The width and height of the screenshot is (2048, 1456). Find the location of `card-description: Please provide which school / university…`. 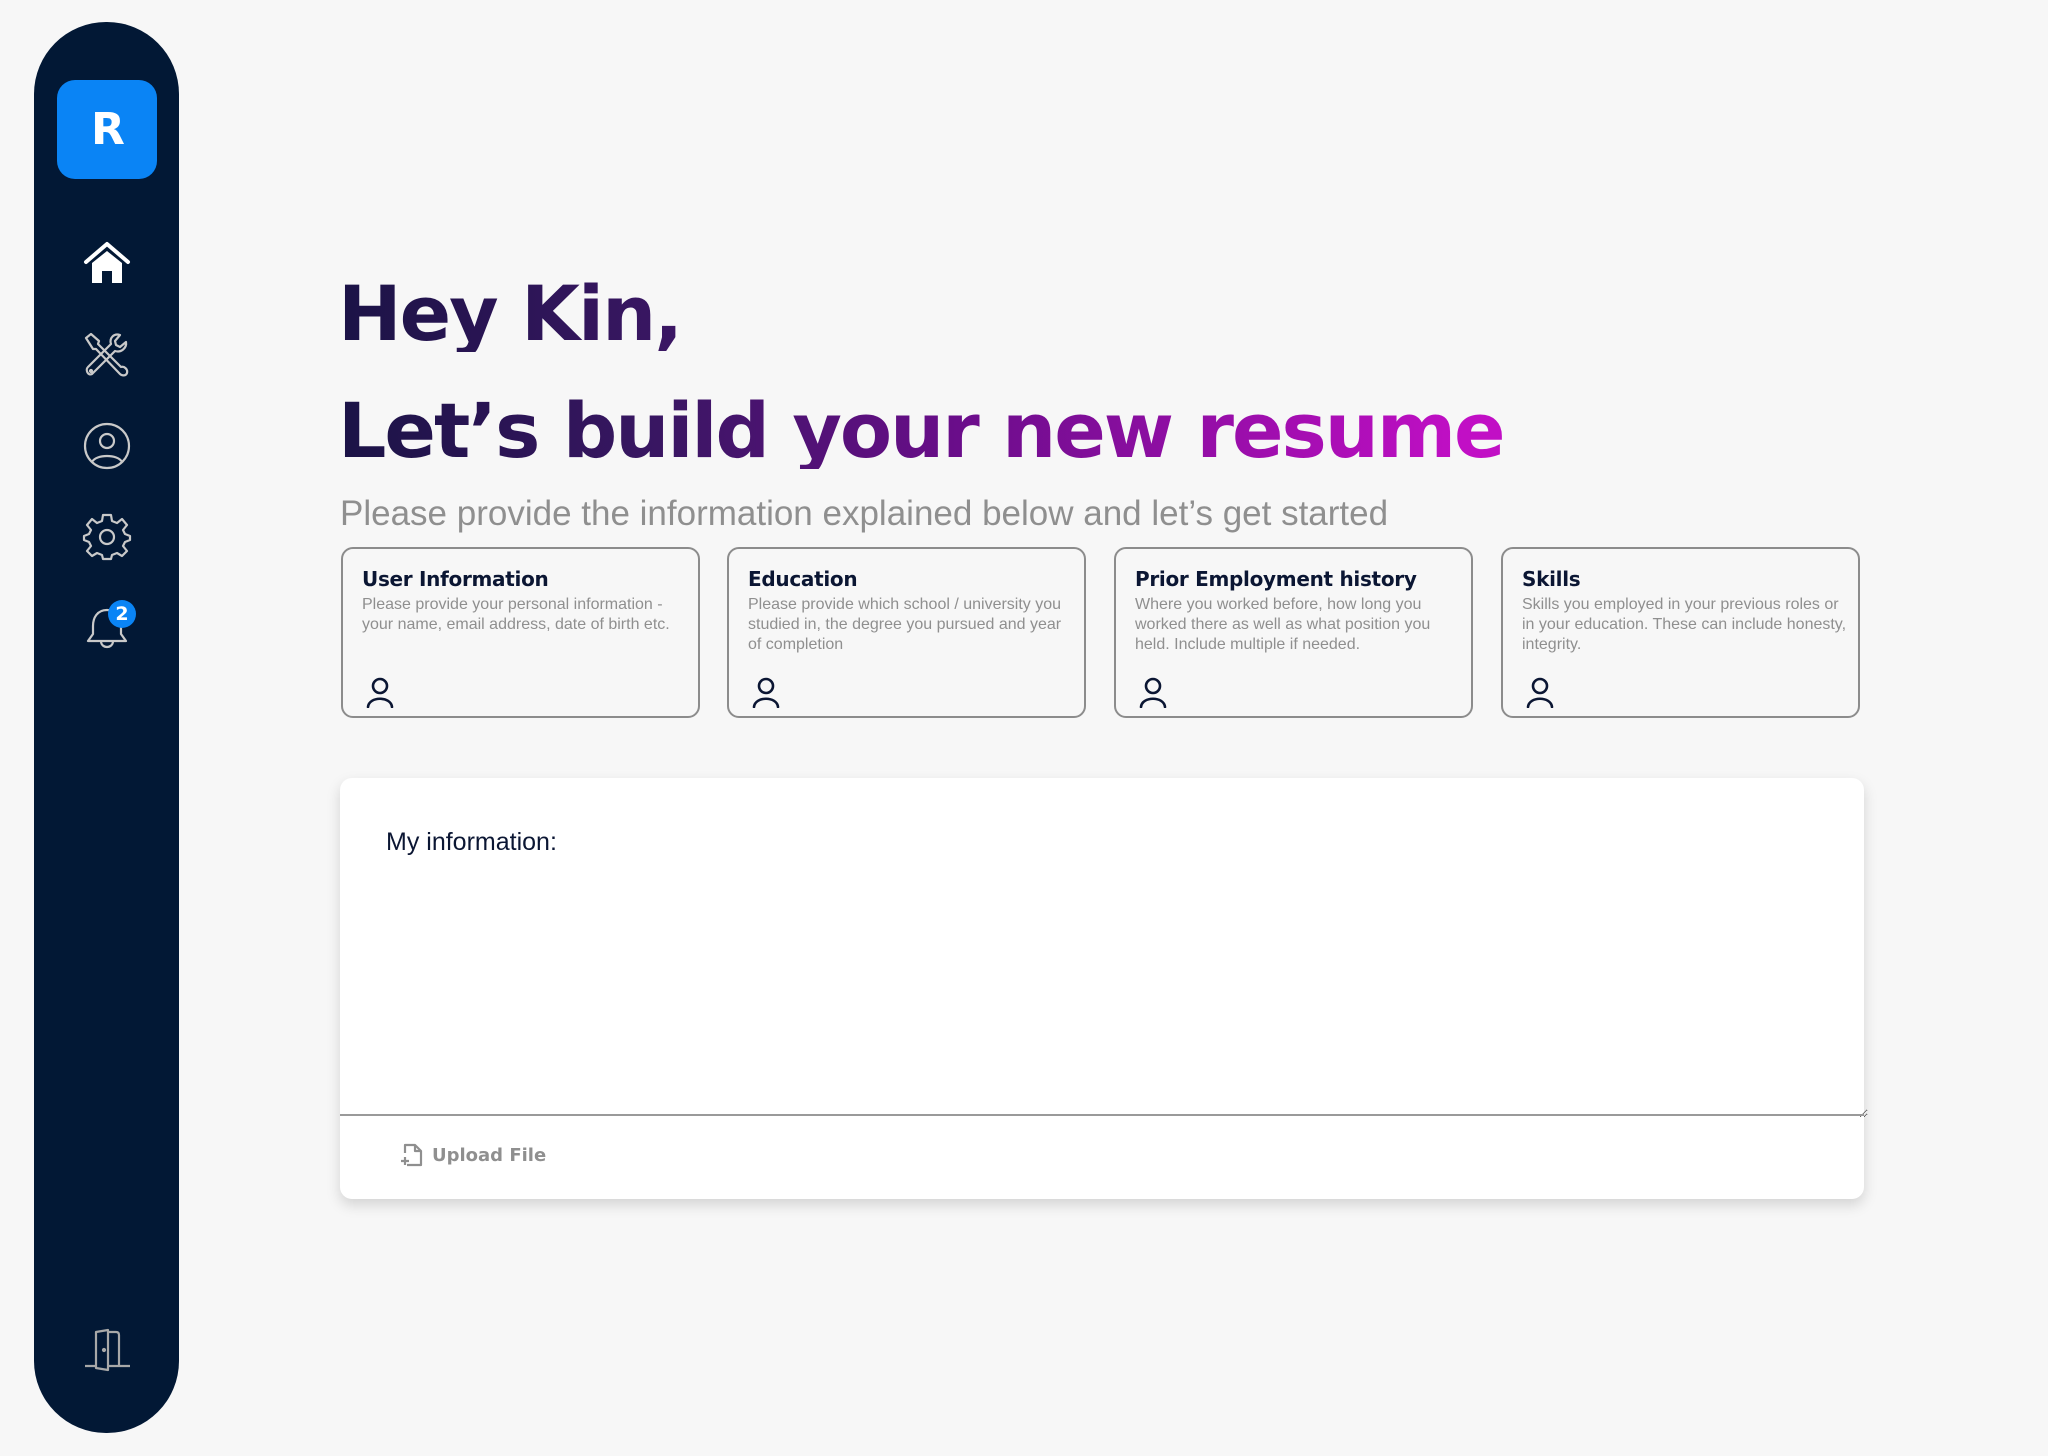

card-description: Please provide which school / university… is located at coordinates (905, 624).